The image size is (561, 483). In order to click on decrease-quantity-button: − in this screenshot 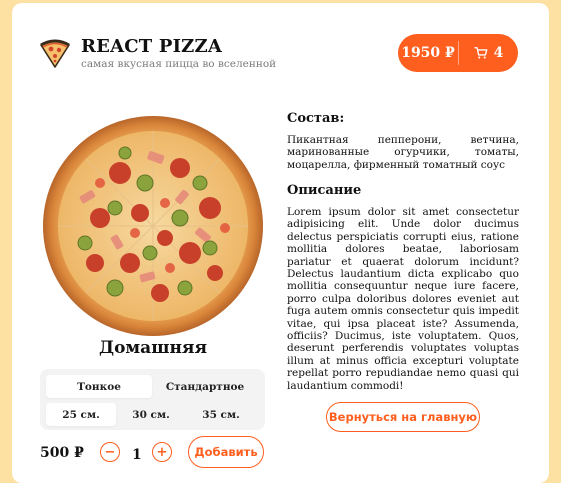, I will do `click(110, 452)`.